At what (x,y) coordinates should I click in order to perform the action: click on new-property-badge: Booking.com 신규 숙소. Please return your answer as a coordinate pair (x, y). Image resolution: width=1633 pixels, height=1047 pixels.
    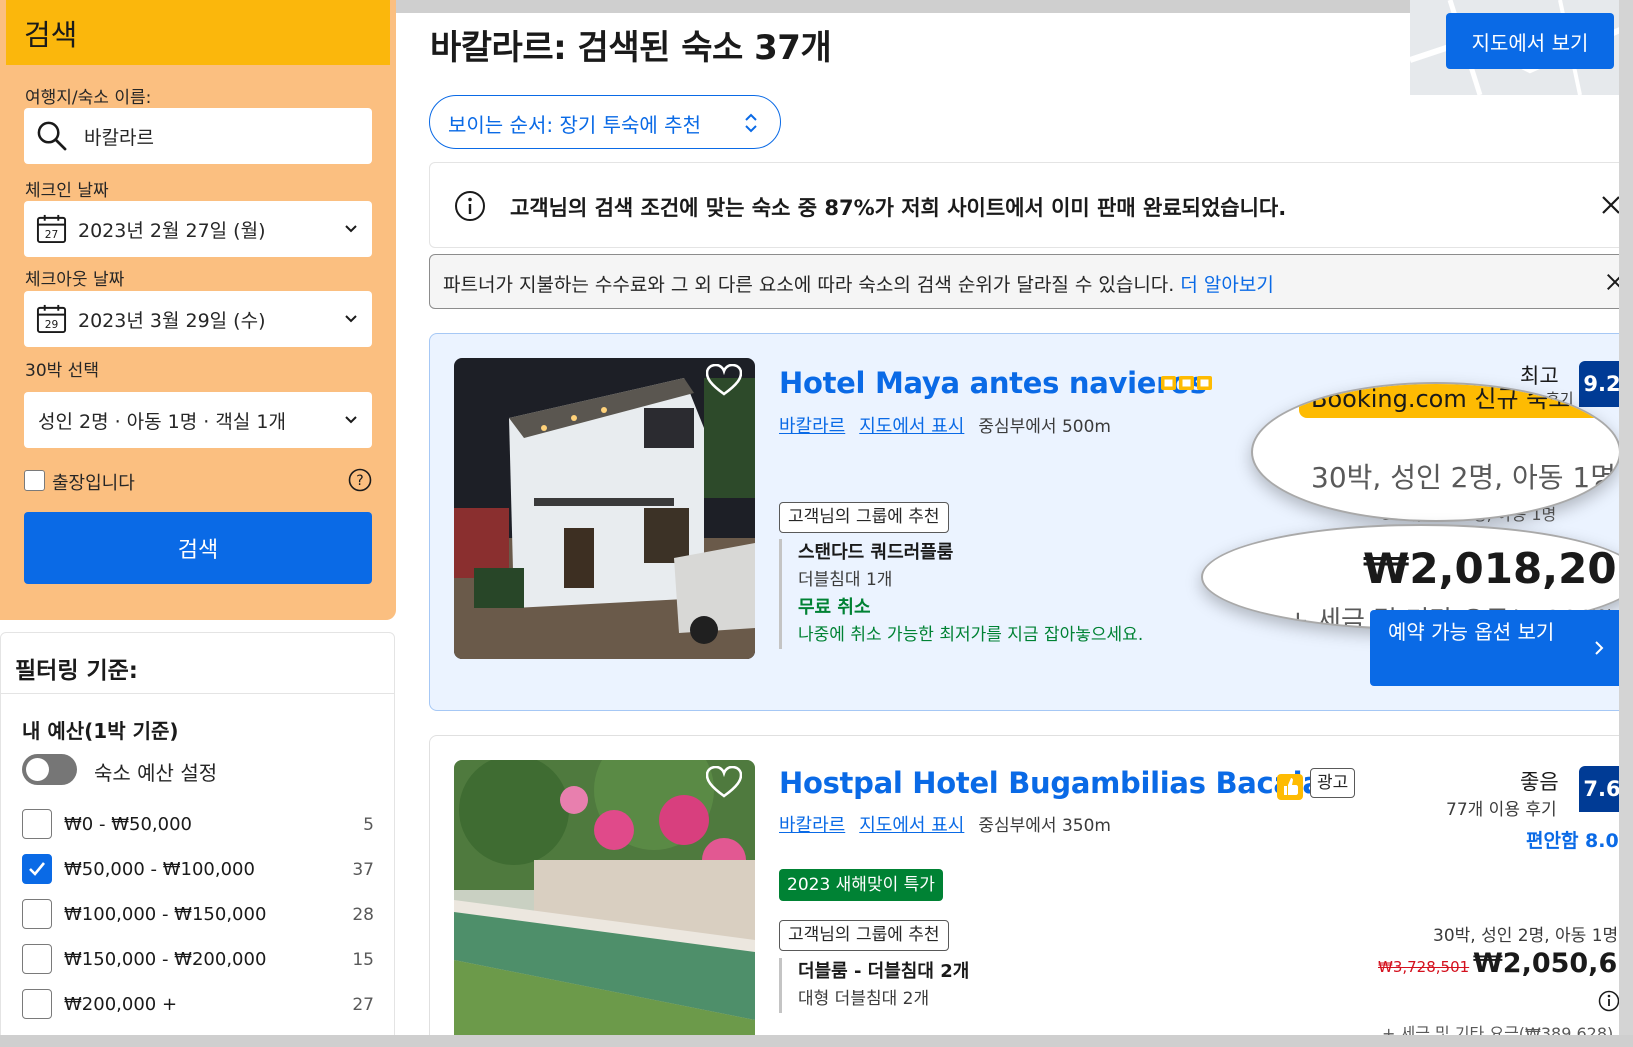
    Looking at the image, I should click on (1459, 401).